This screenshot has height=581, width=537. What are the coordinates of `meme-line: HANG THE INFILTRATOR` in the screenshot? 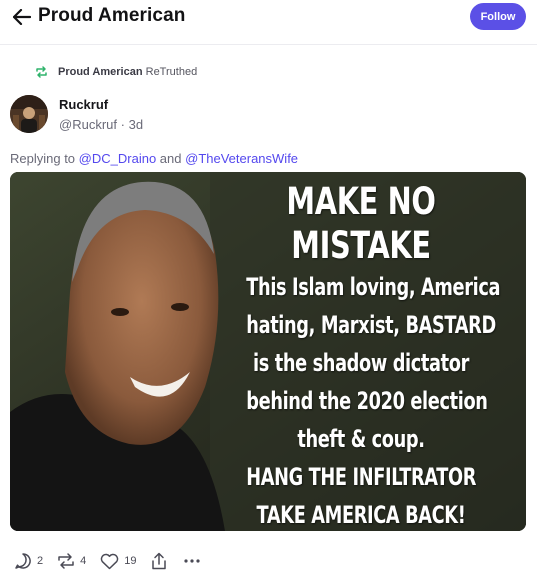 It's located at (361, 477).